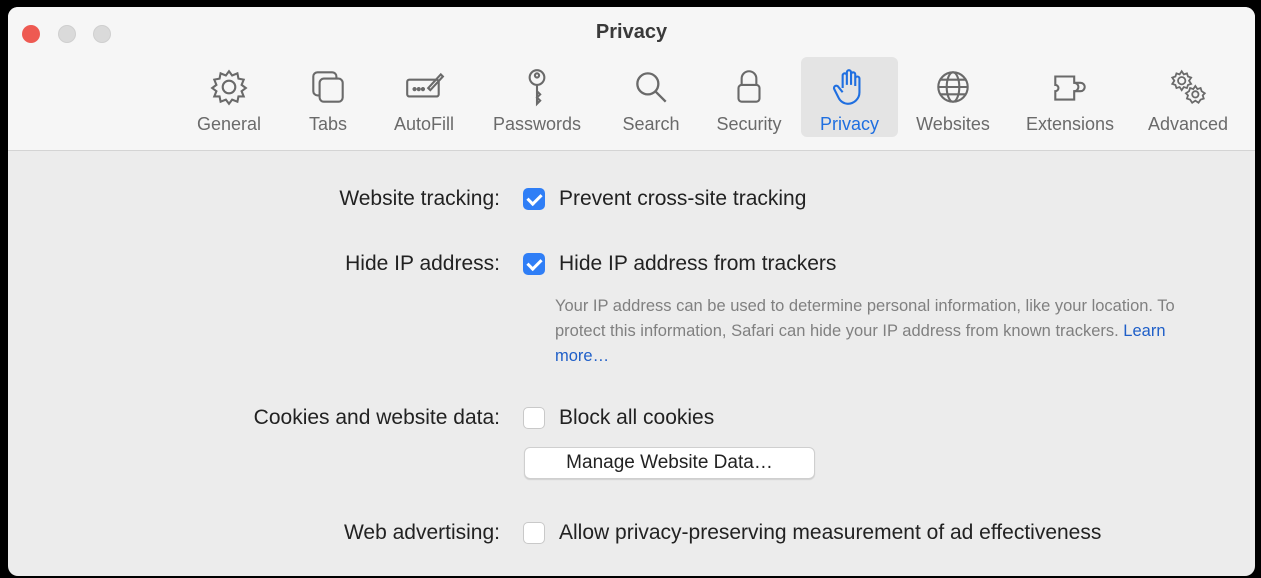 This screenshot has width=1261, height=578. I want to click on tab-label: Websites, so click(953, 124).